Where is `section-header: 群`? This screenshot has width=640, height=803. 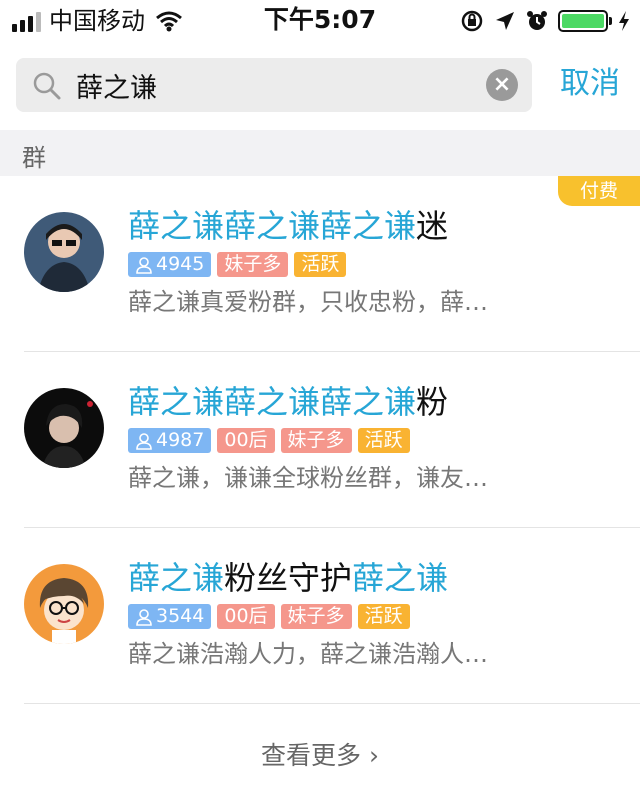 section-header: 群 is located at coordinates (320, 153).